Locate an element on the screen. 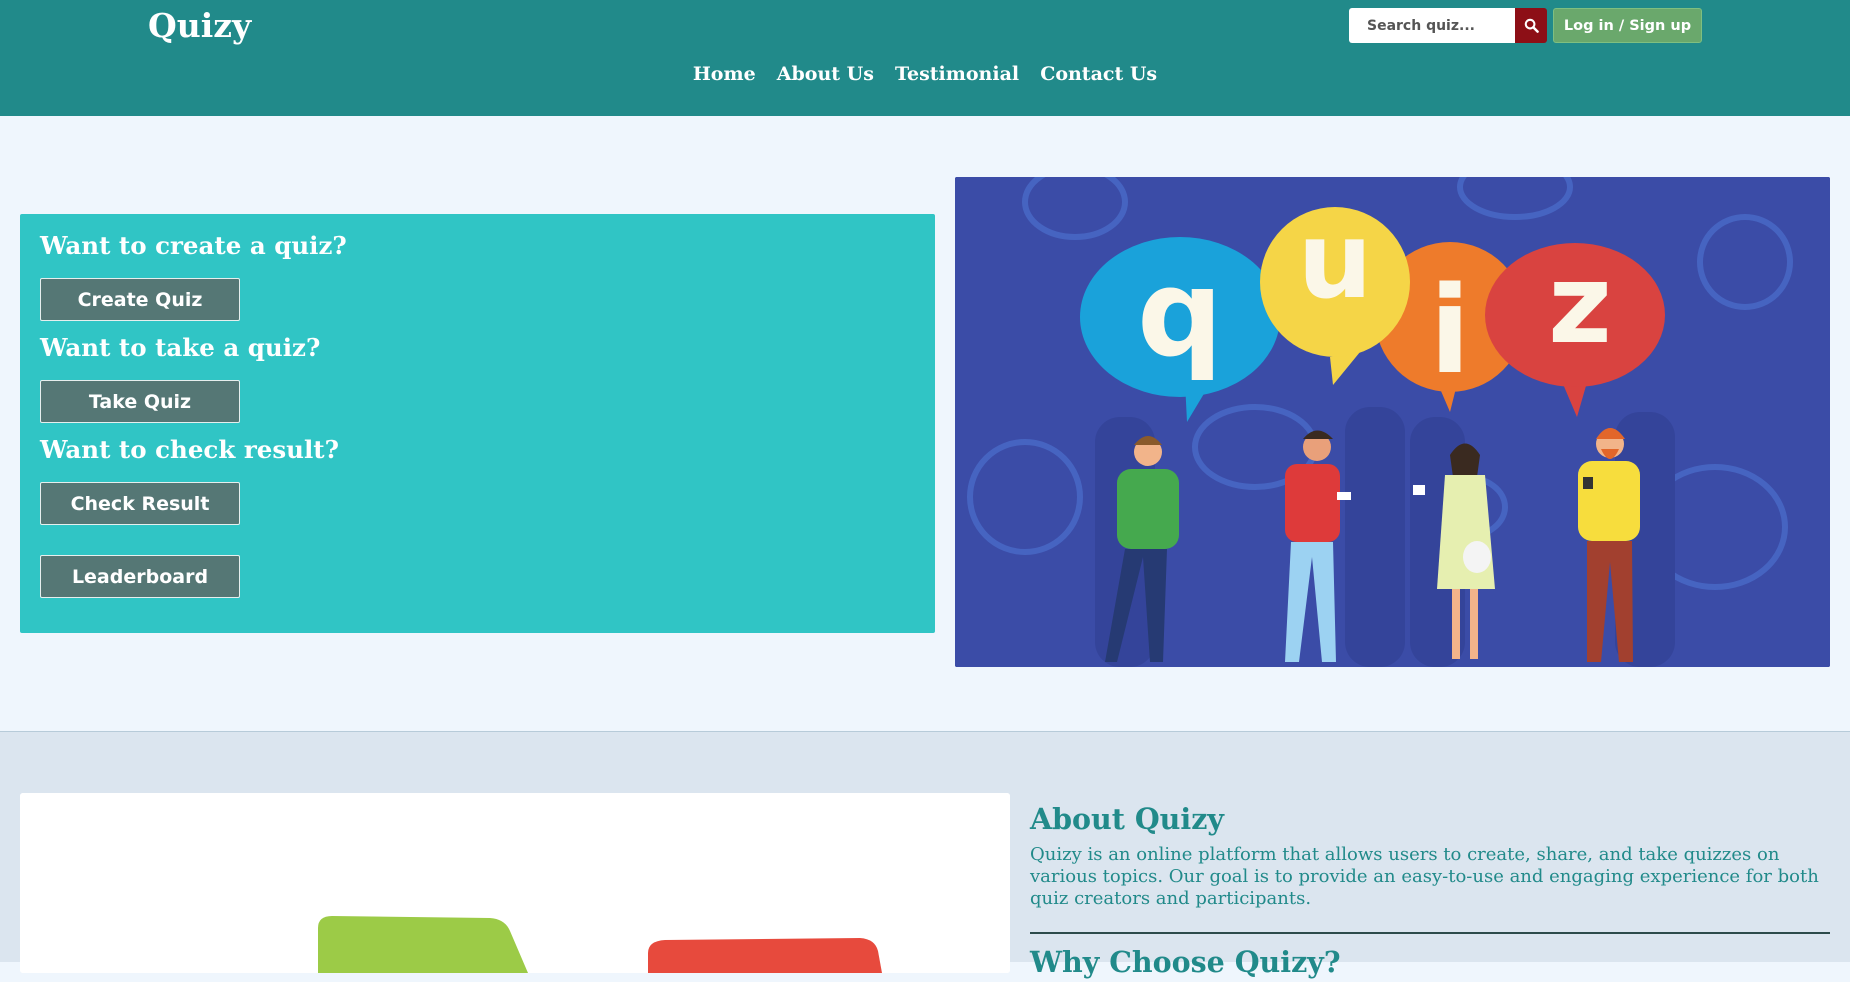 This screenshot has height=982, width=1850. about-illustration is located at coordinates (515, 883).